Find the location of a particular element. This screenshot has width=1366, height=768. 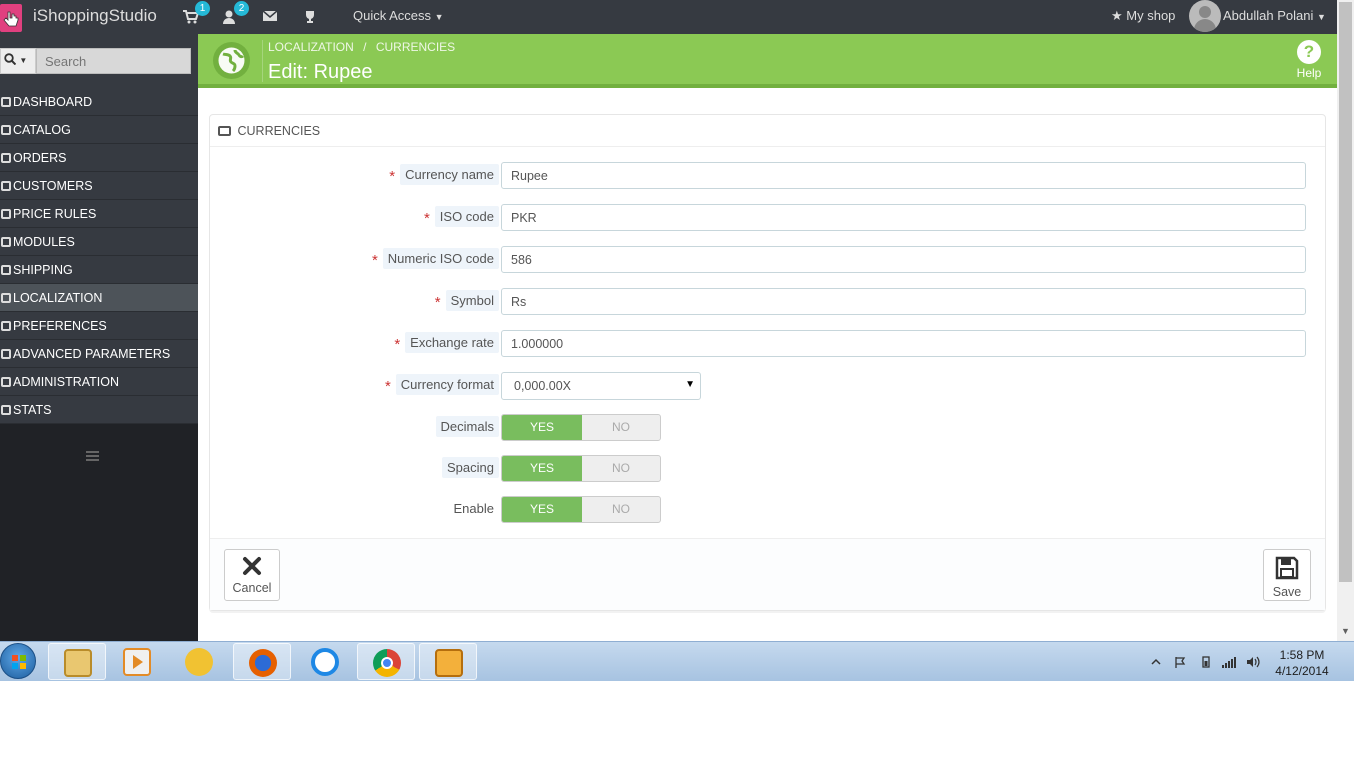

username-label: Abdullah Polani is located at coordinates (1268, 15).